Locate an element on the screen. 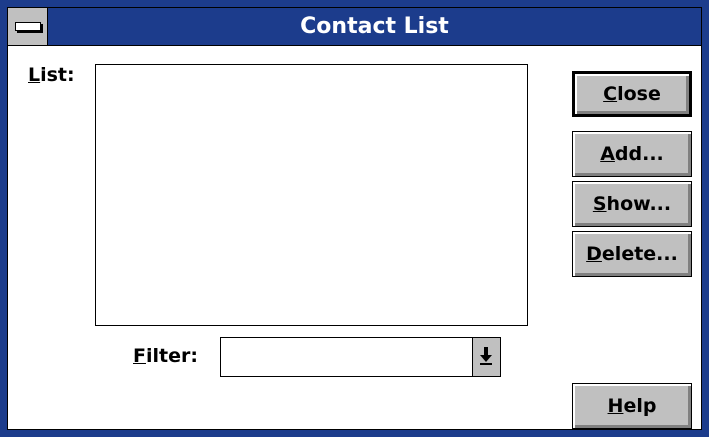 Image resolution: width=709 pixels, height=437 pixels. filter-label: Filter: is located at coordinates (165, 356).